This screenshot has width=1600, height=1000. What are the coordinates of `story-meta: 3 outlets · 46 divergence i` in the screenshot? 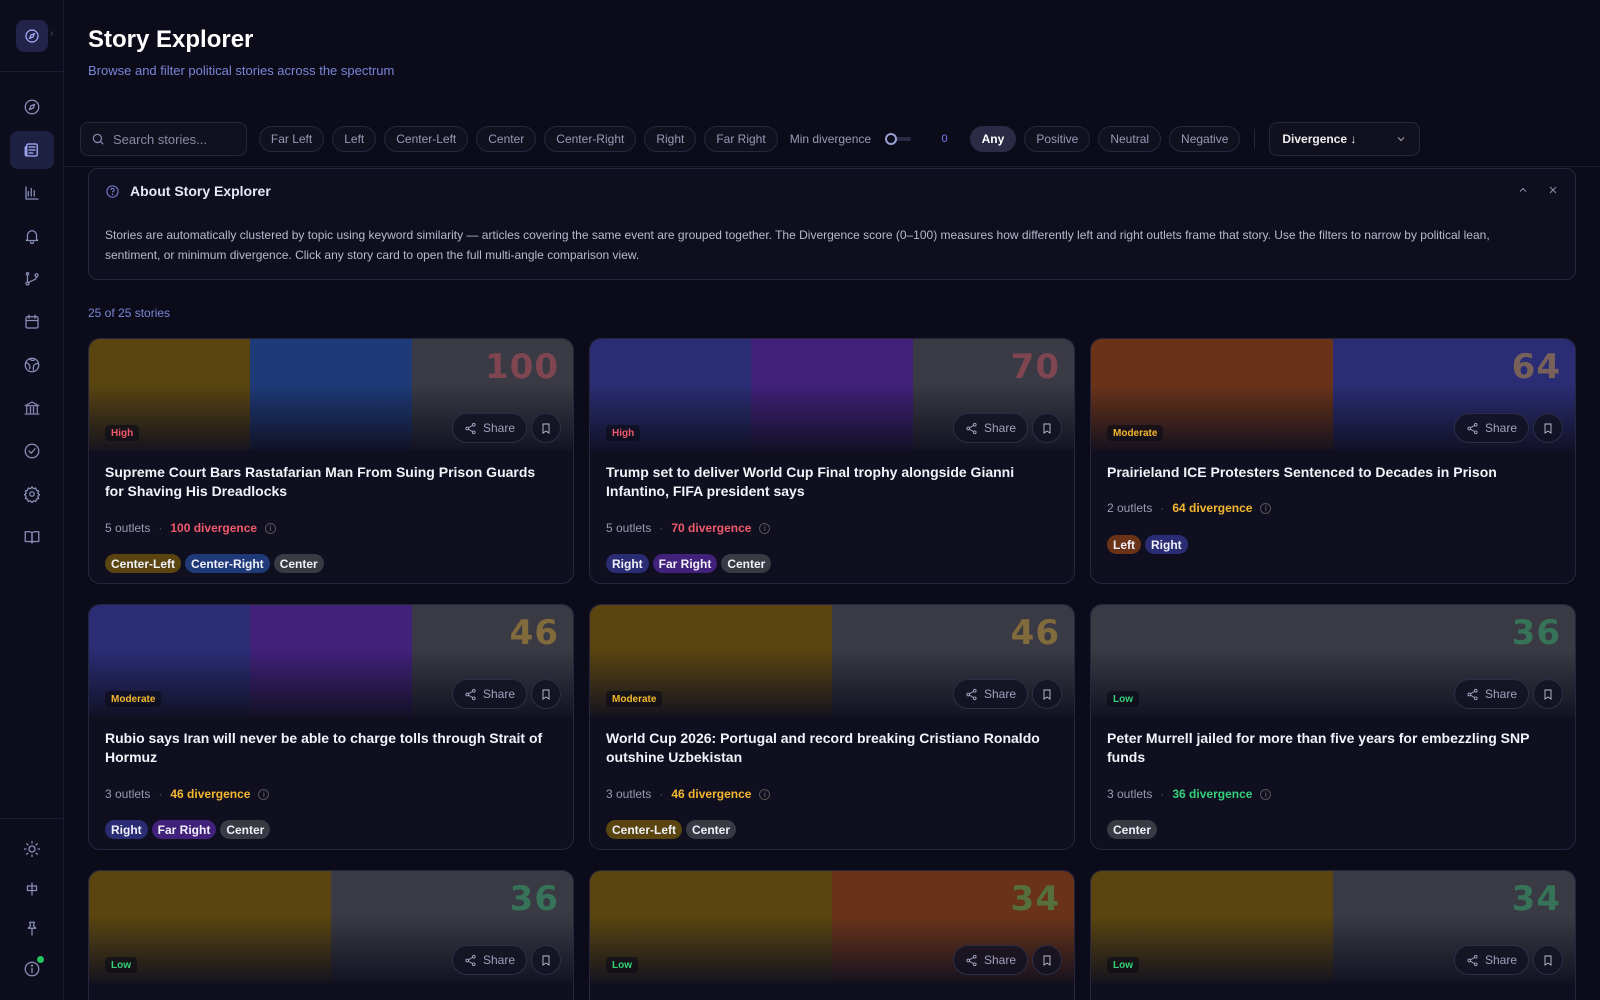 It's located at (187, 794).